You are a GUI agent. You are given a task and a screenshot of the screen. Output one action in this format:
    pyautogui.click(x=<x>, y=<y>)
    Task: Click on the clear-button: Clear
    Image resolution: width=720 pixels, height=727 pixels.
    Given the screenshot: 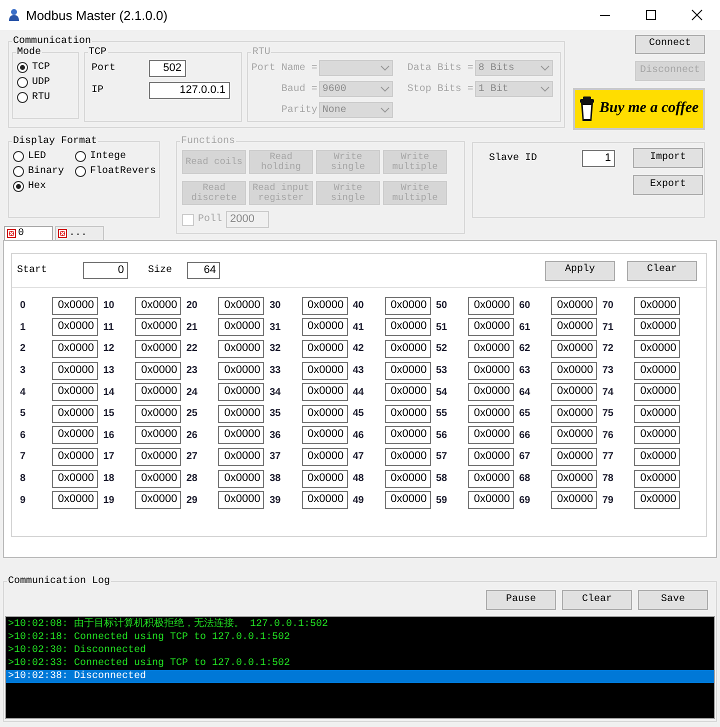 What is the action you would take?
    pyautogui.click(x=662, y=270)
    